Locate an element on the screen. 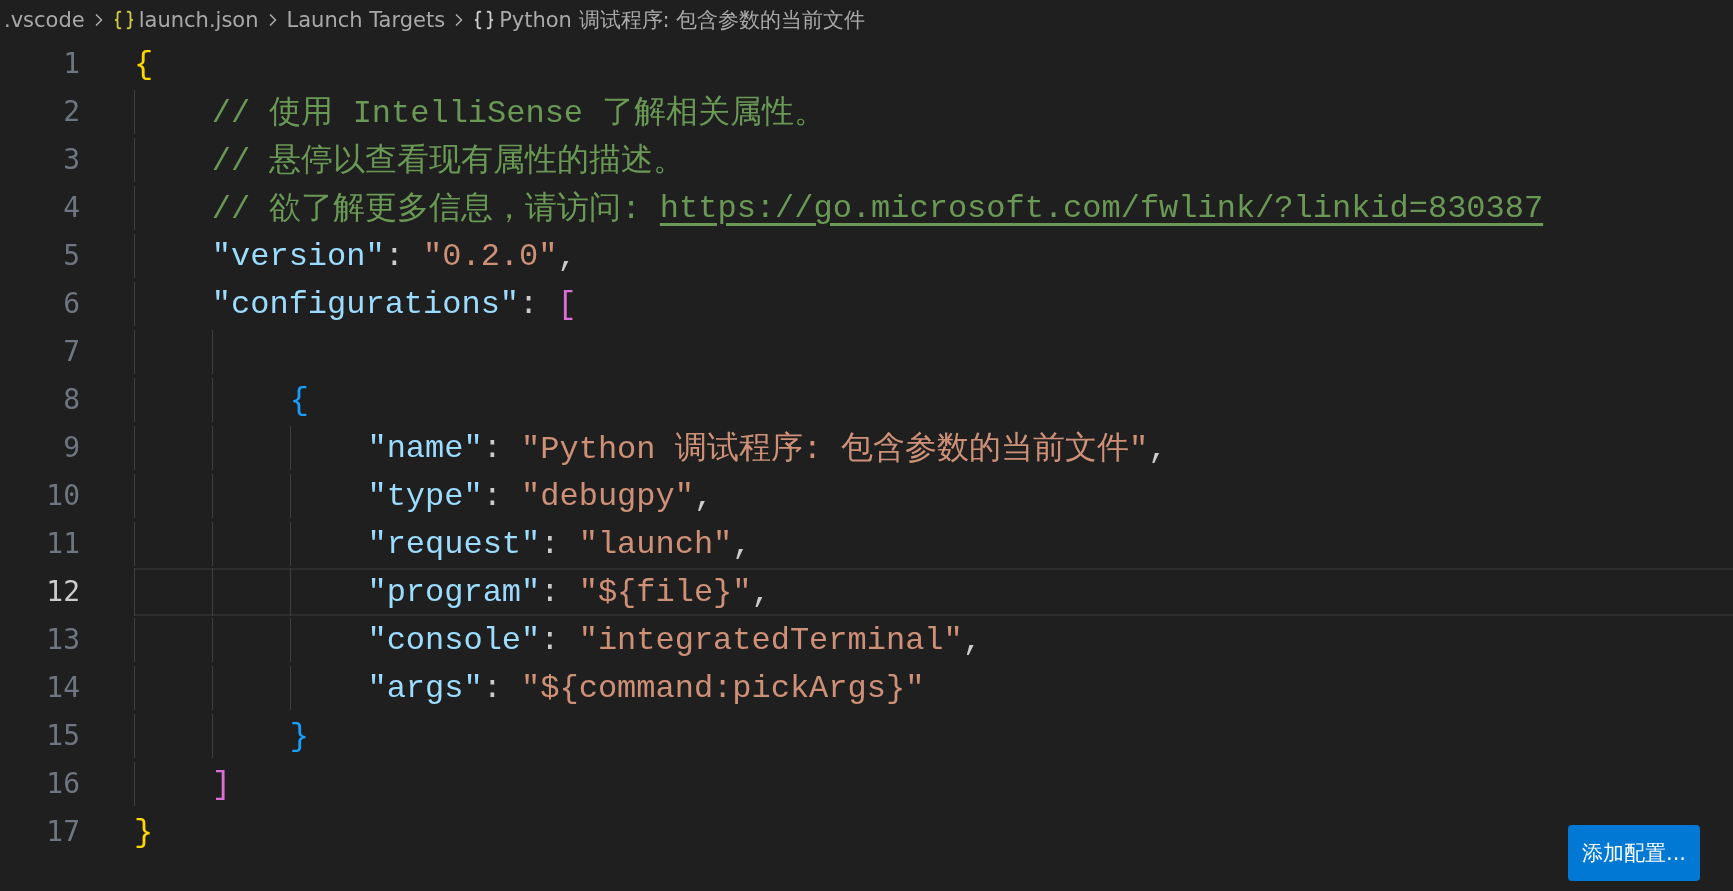 This screenshot has width=1733, height=891. json-string: "launch" is located at coordinates (655, 544).